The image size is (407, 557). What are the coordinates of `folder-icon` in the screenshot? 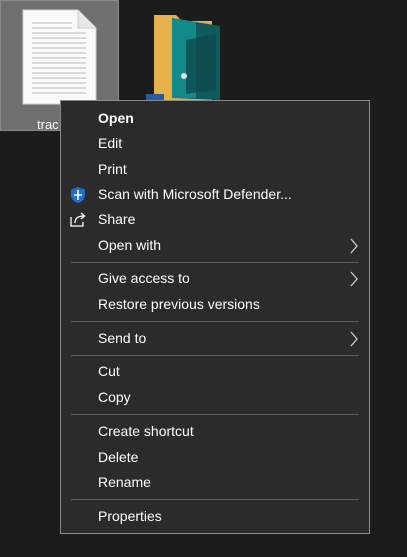 It's located at (183, 58).